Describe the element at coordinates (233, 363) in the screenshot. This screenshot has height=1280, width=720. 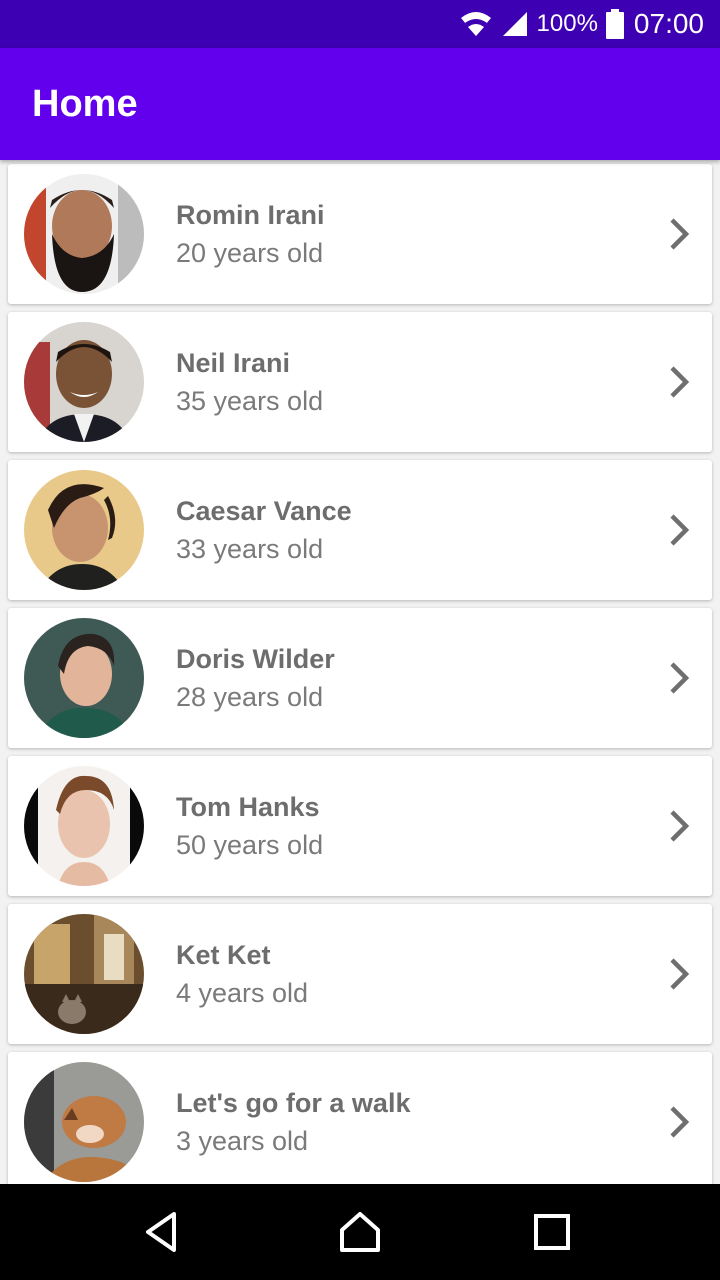
I see `person-name: Neil Irani` at that location.